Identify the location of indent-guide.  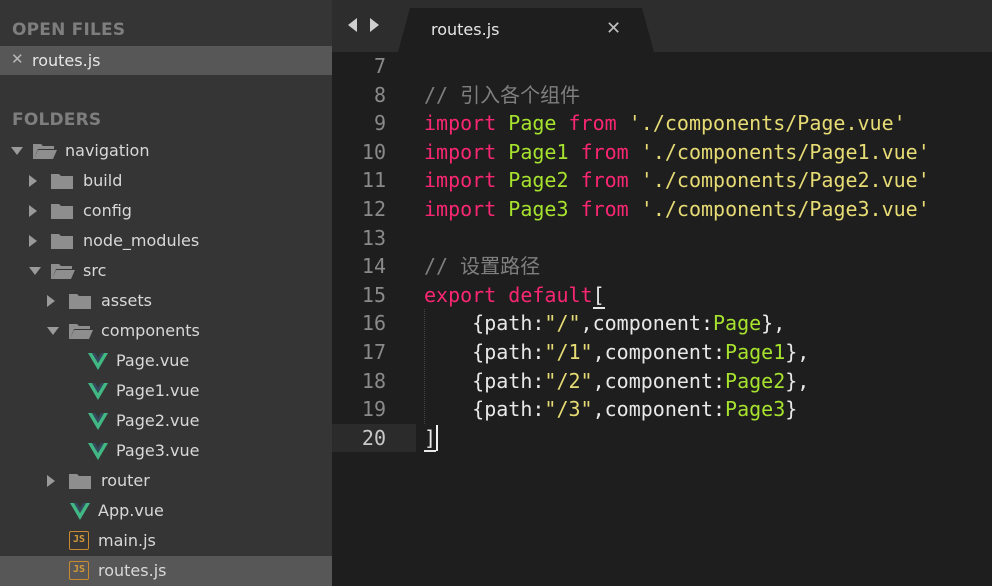
(424, 366).